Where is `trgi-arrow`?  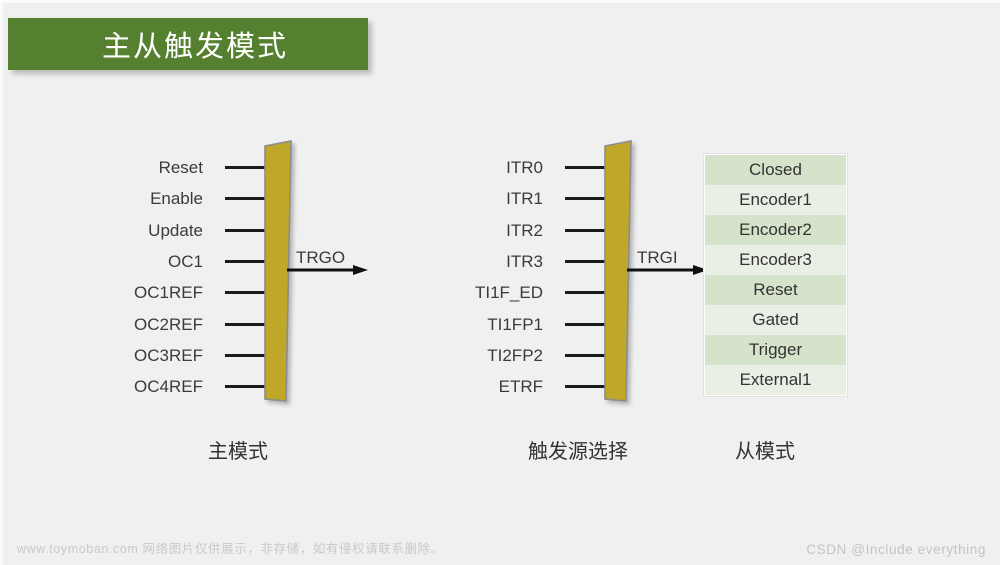 trgi-arrow is located at coordinates (667, 270).